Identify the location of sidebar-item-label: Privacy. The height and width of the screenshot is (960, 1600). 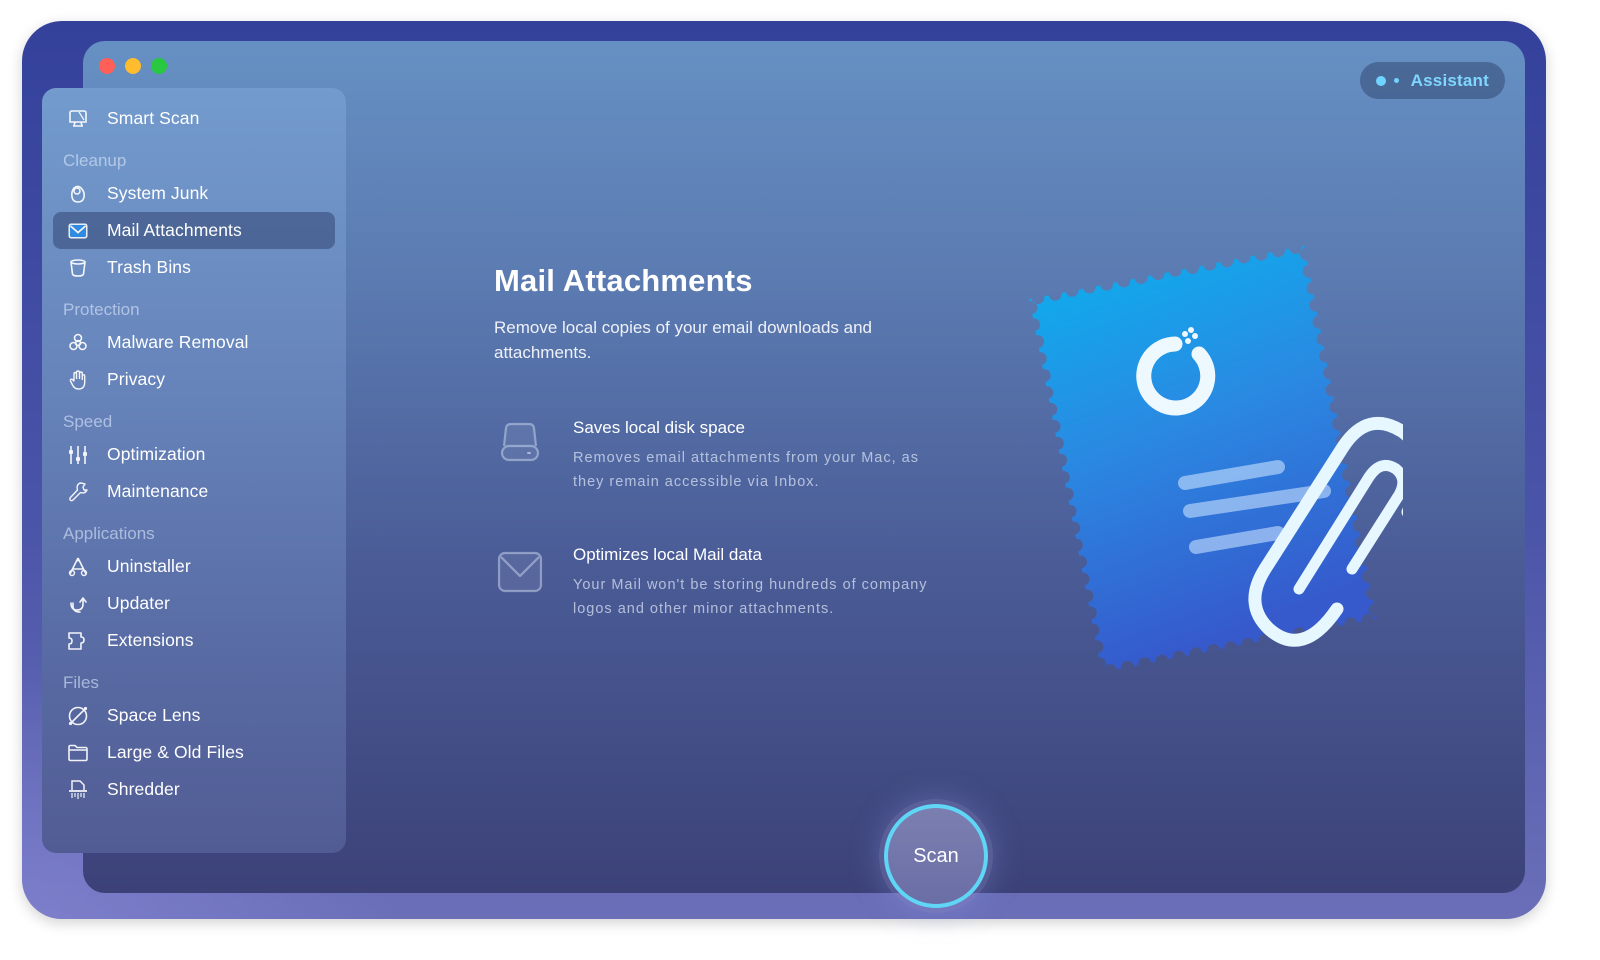
(136, 379).